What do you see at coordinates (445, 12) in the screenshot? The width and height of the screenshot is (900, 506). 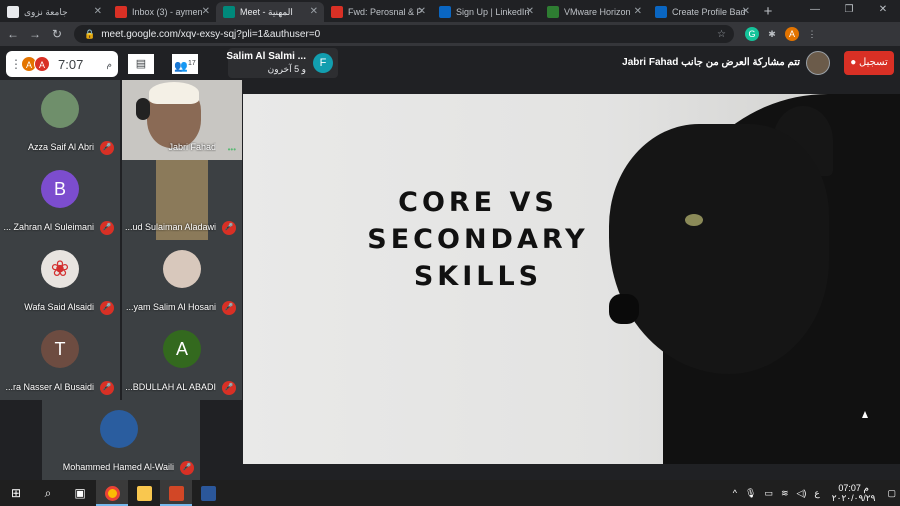 I see `linkedin-icon` at bounding box center [445, 12].